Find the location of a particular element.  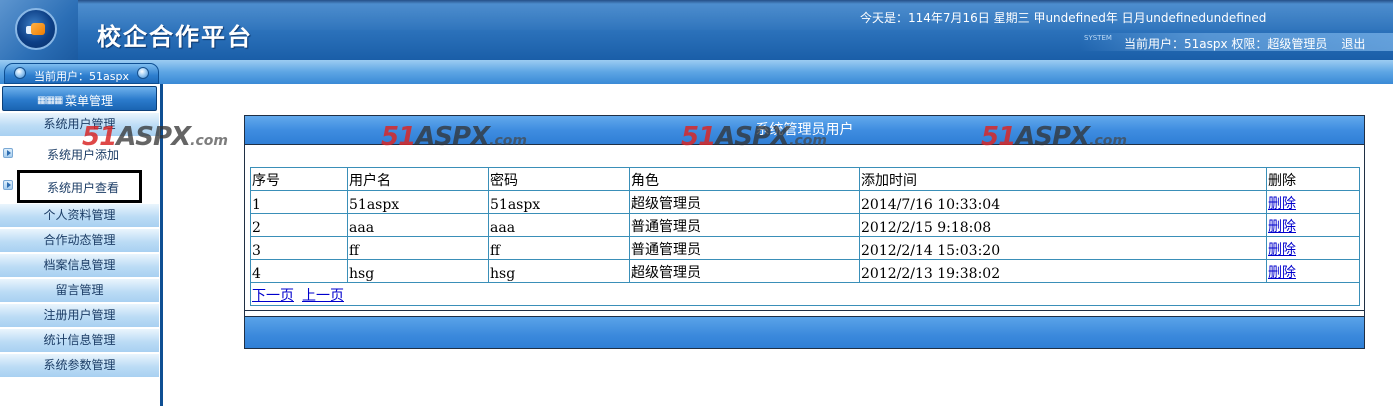

sub-item-label: 系统用户查看 is located at coordinates (83, 188).